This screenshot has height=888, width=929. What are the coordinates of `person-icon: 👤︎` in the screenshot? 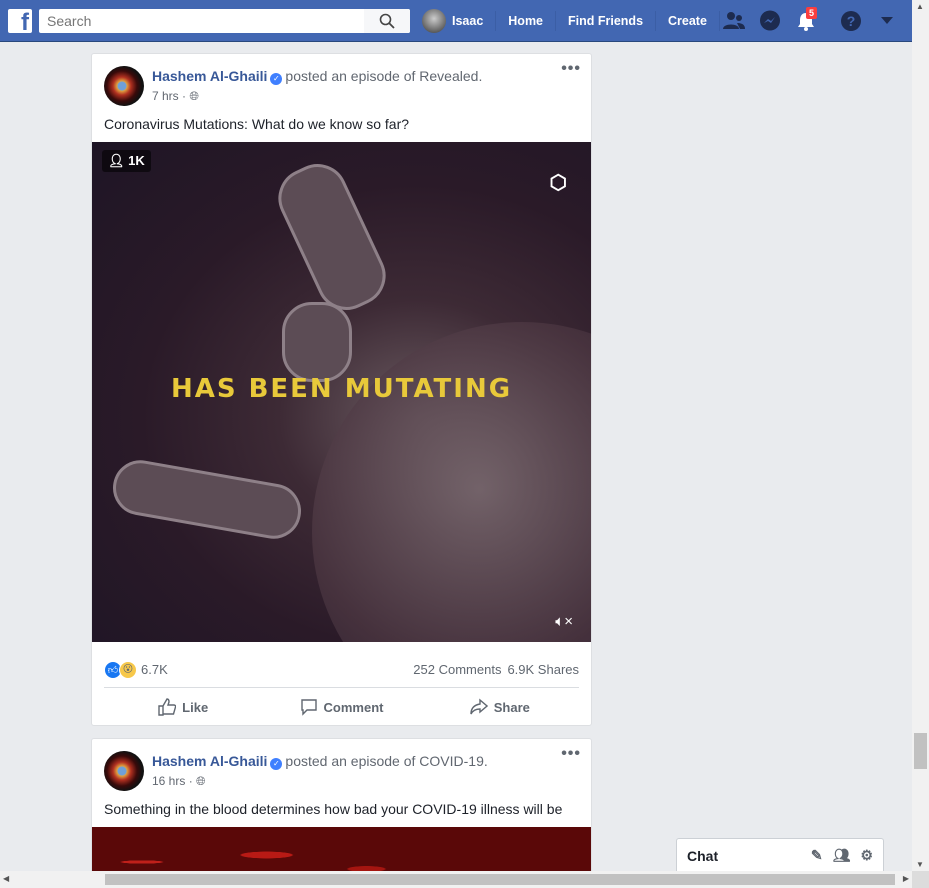 It's located at (116, 160).